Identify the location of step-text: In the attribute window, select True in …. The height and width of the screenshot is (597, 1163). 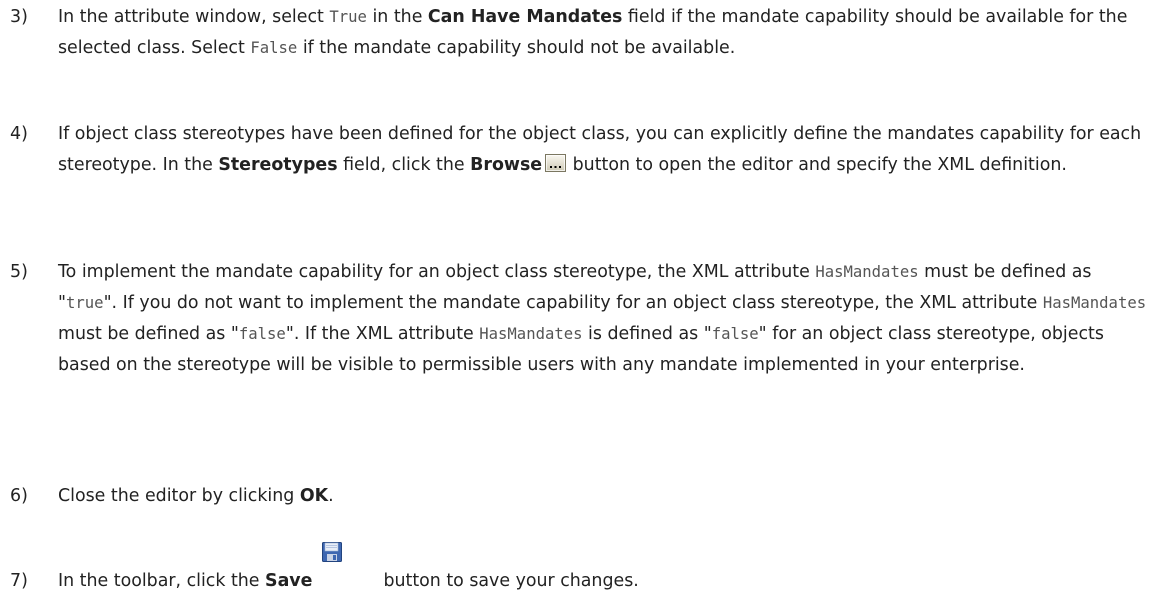
(604, 33).